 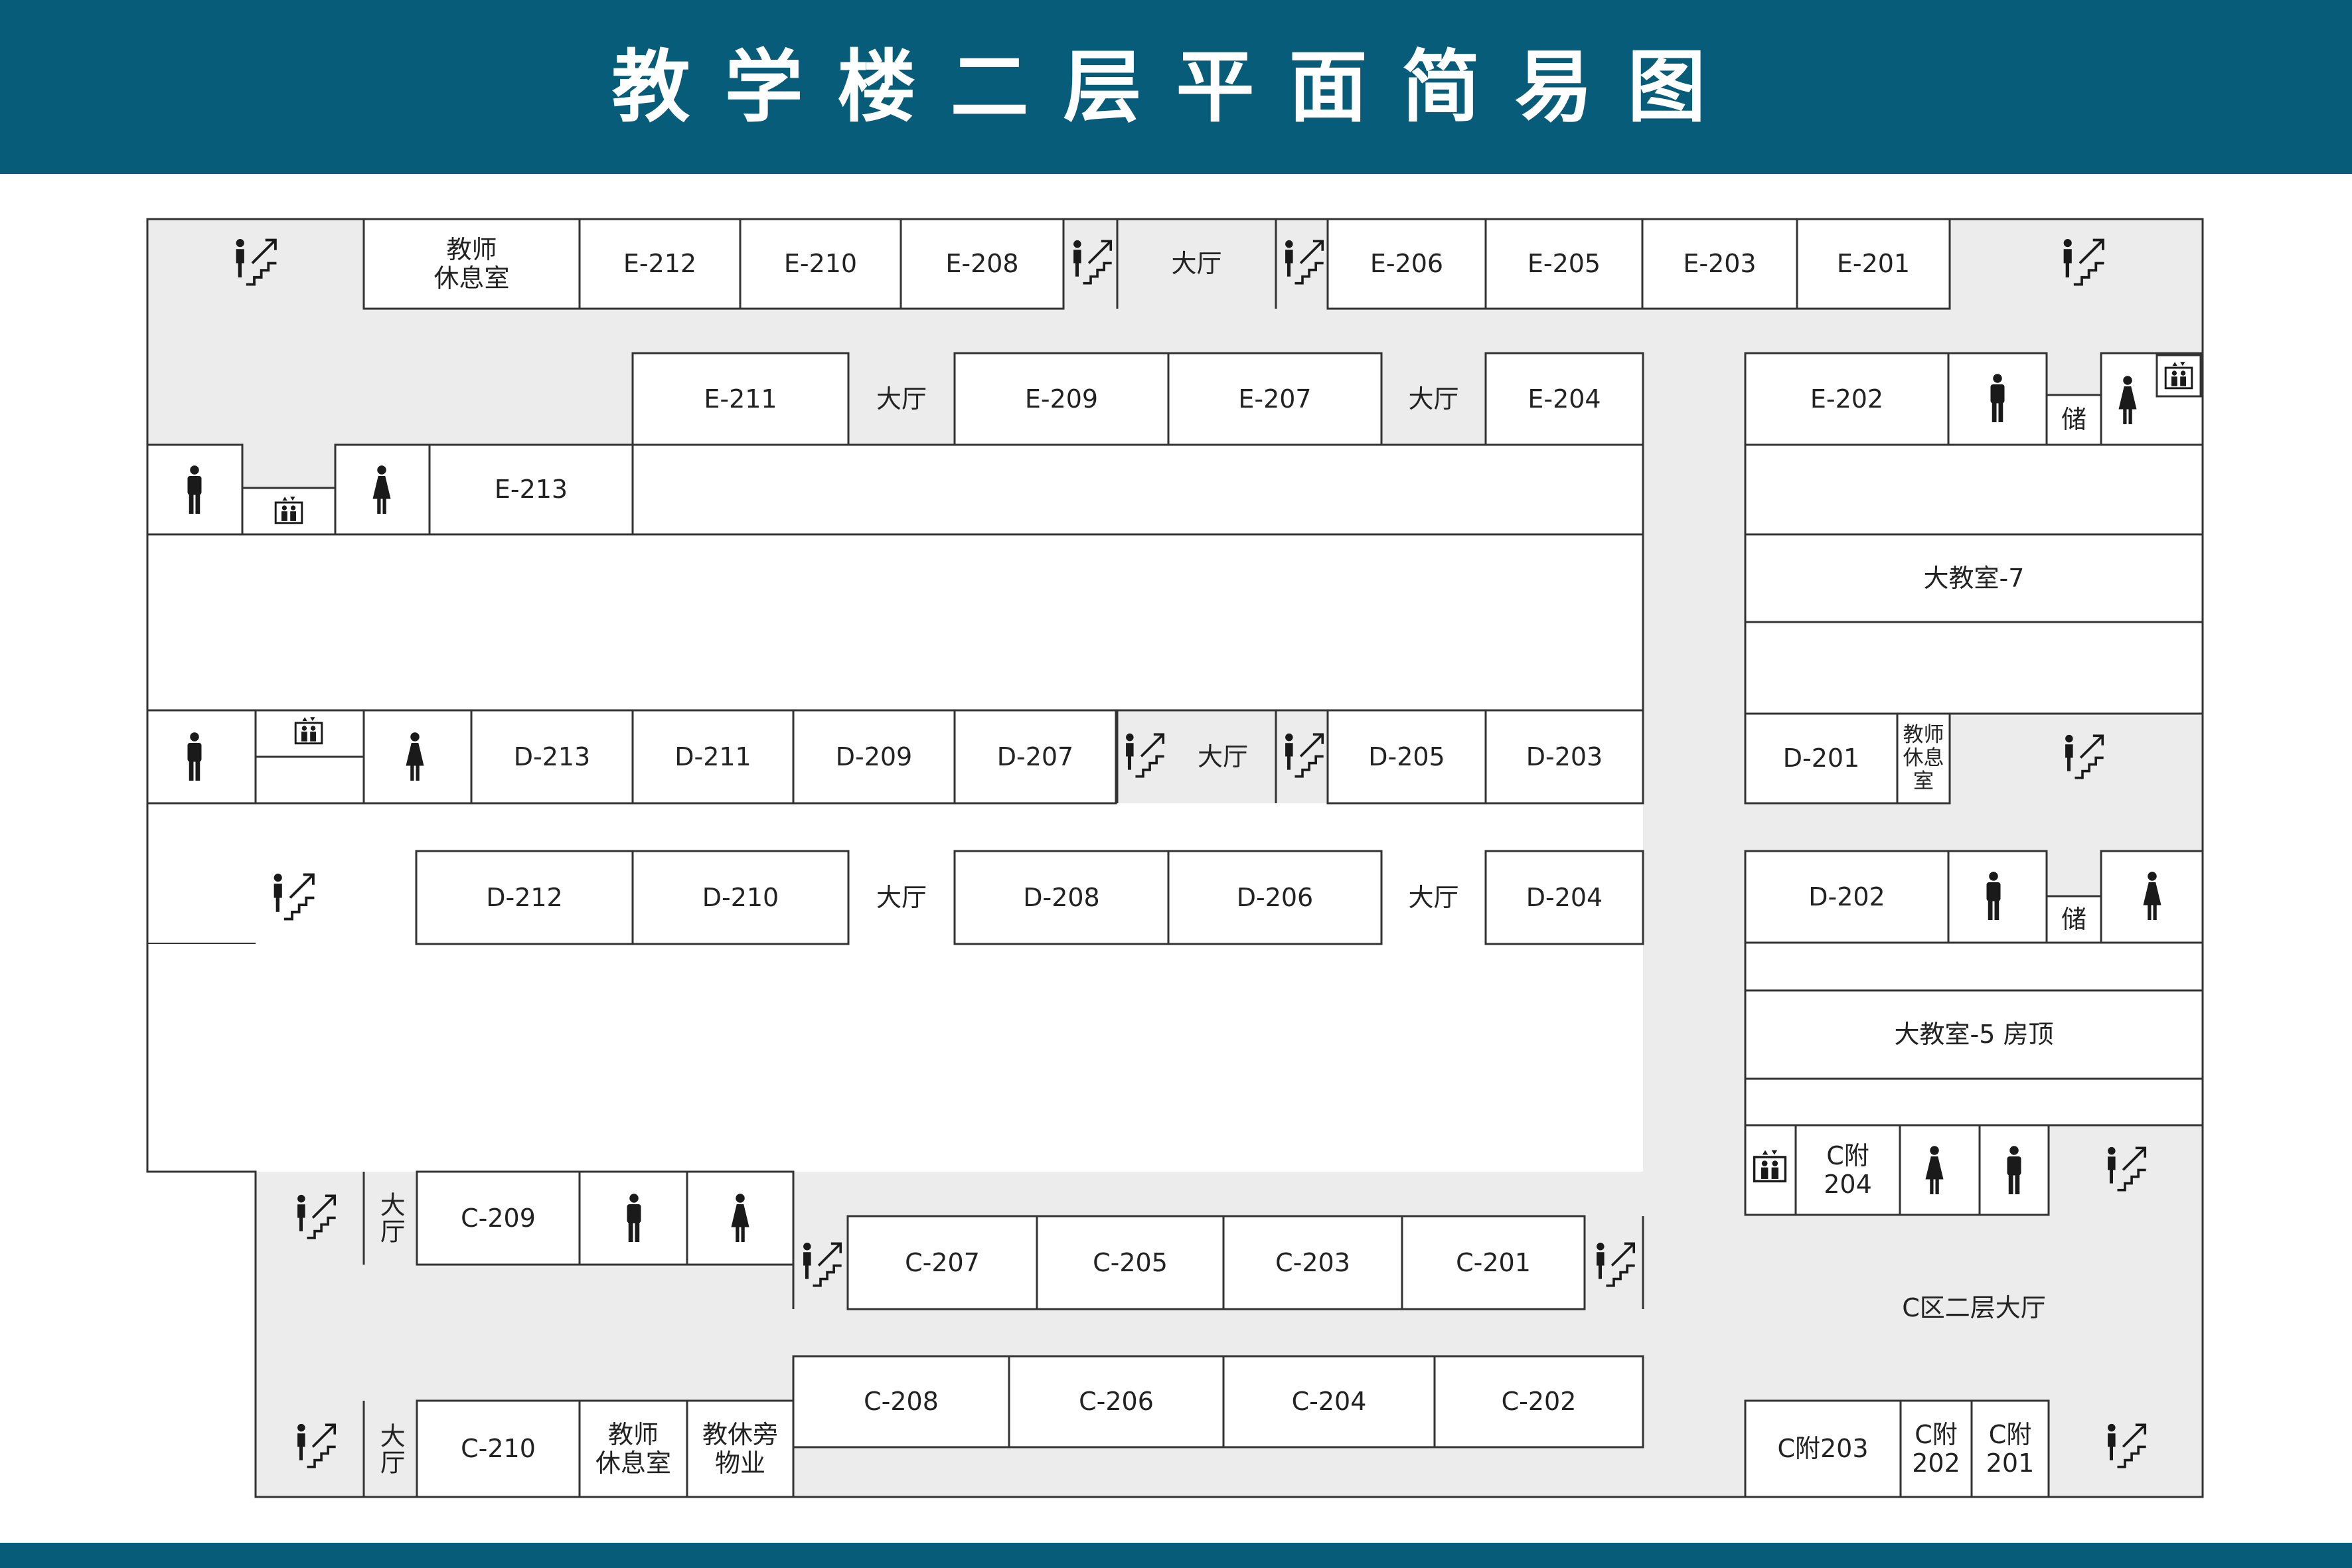 What do you see at coordinates (1130, 1263) in the screenshot?
I see `room-c205: C-205` at bounding box center [1130, 1263].